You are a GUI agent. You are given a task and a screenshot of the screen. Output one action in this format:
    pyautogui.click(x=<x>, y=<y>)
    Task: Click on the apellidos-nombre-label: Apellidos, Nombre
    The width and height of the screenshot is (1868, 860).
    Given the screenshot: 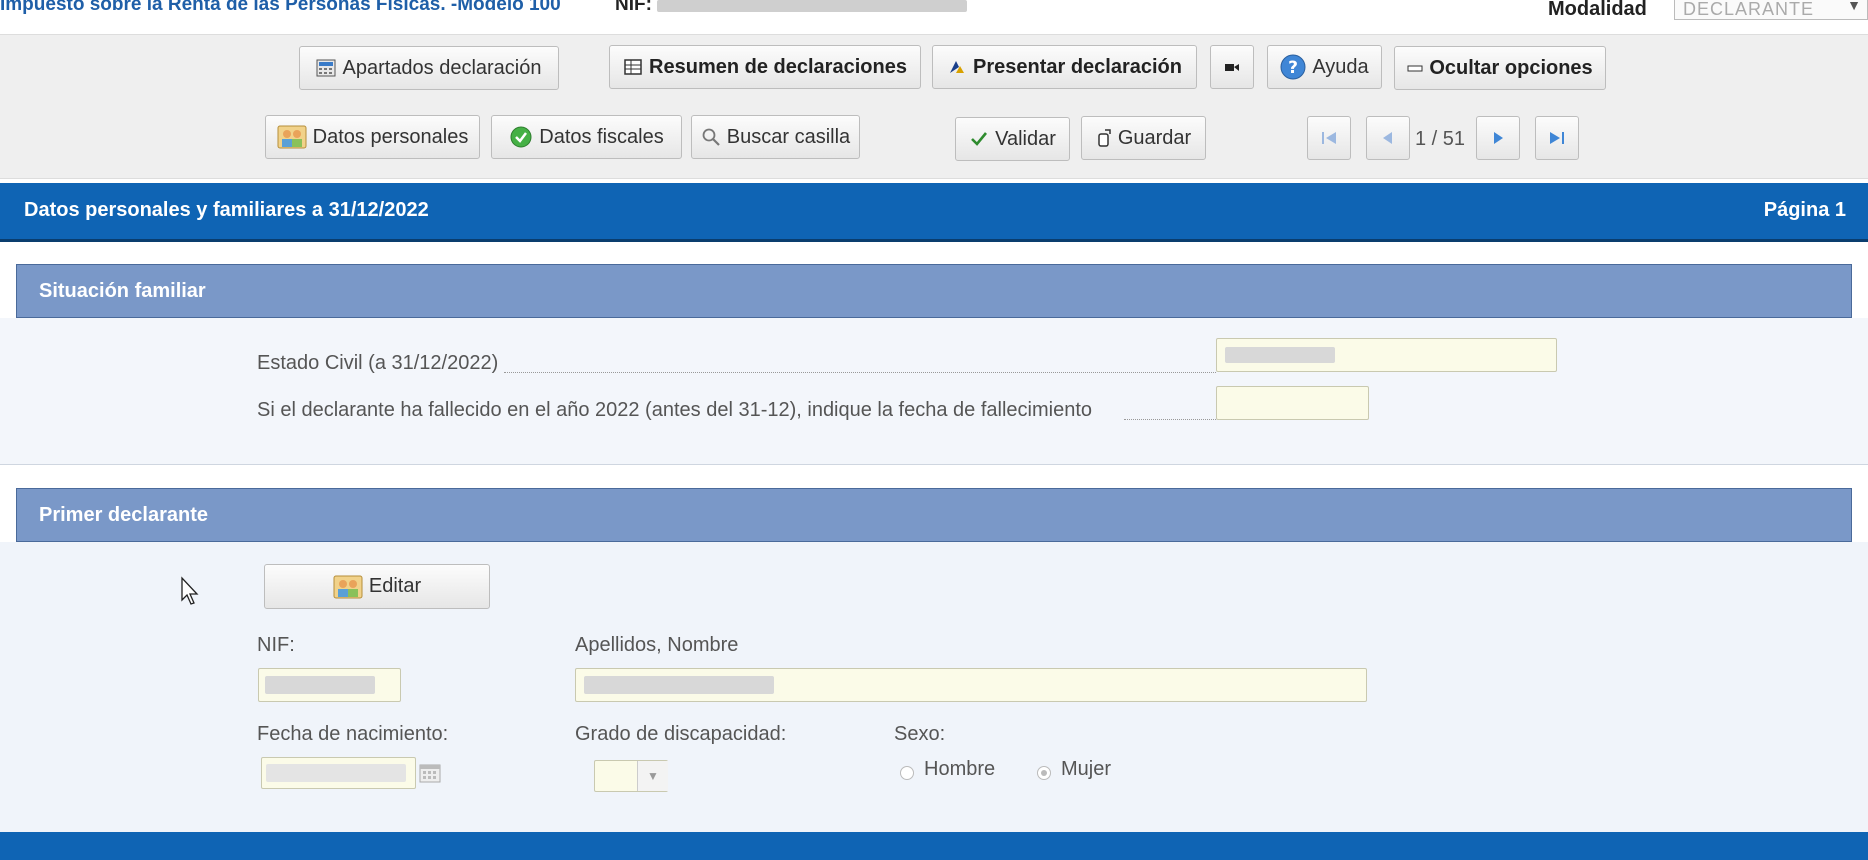 What is the action you would take?
    pyautogui.click(x=657, y=645)
    